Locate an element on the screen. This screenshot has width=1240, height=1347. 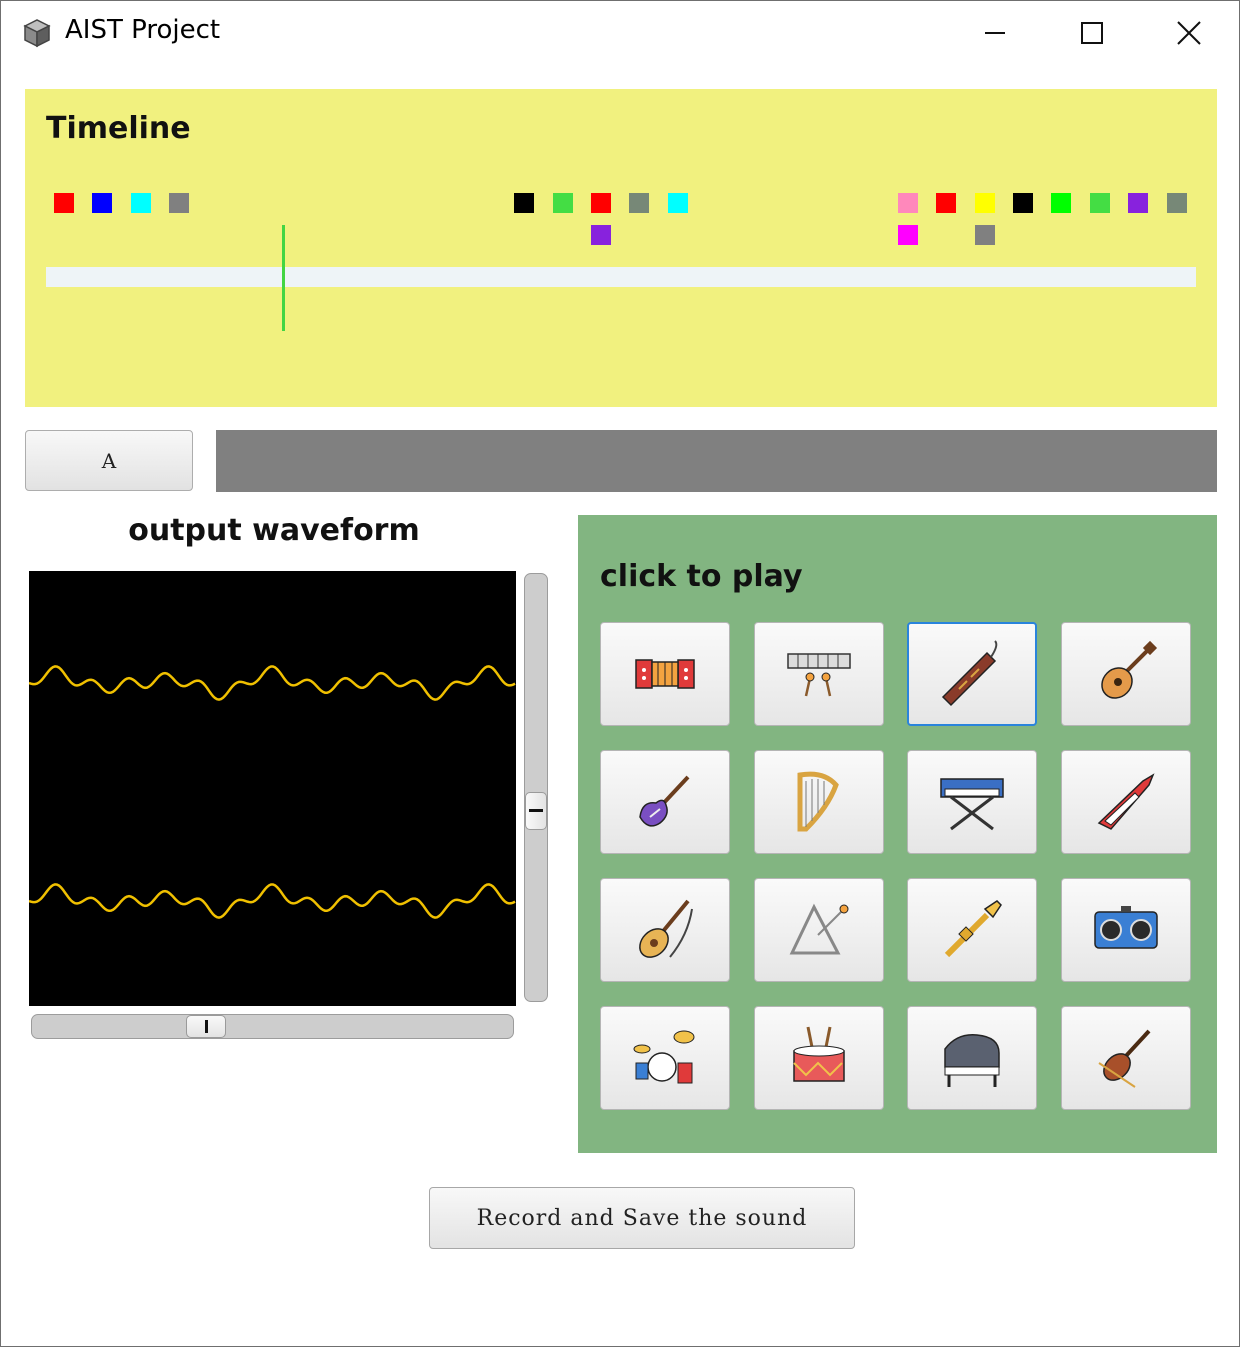
triangle-icon is located at coordinates (819, 929).